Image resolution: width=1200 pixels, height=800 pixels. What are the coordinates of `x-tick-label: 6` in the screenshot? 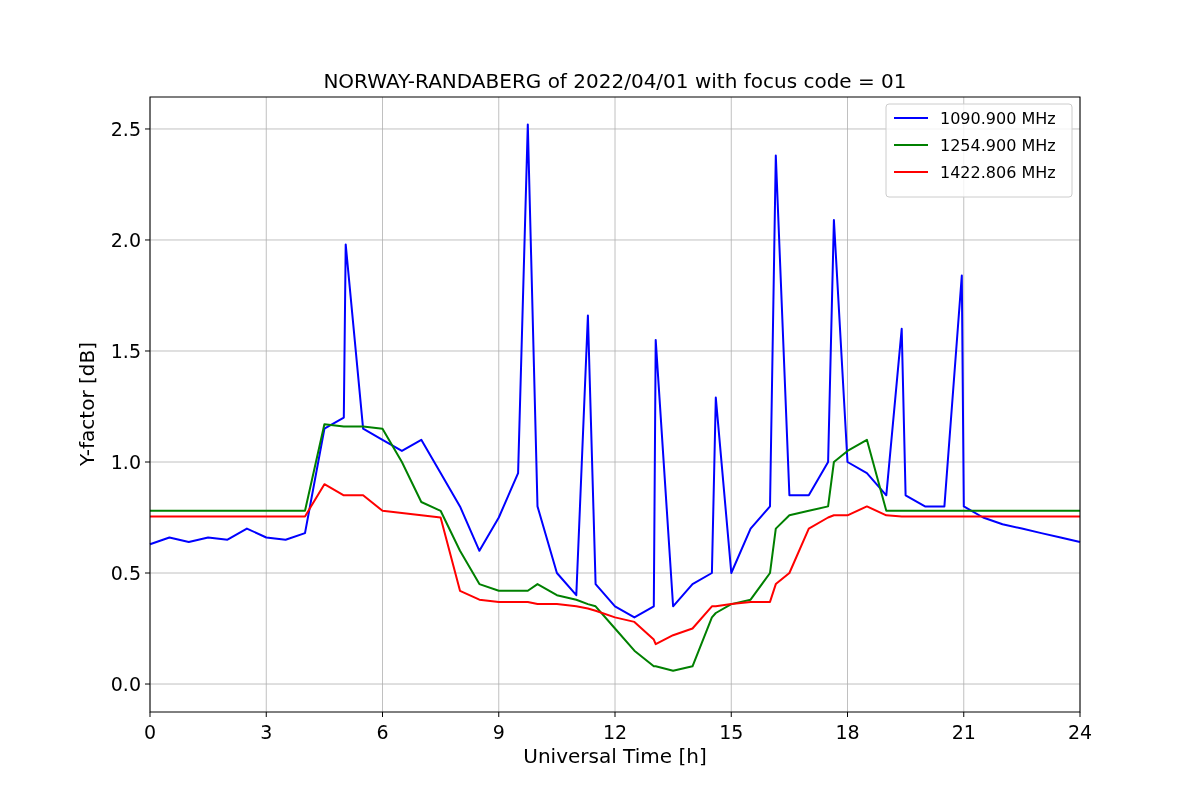 It's located at (382, 732).